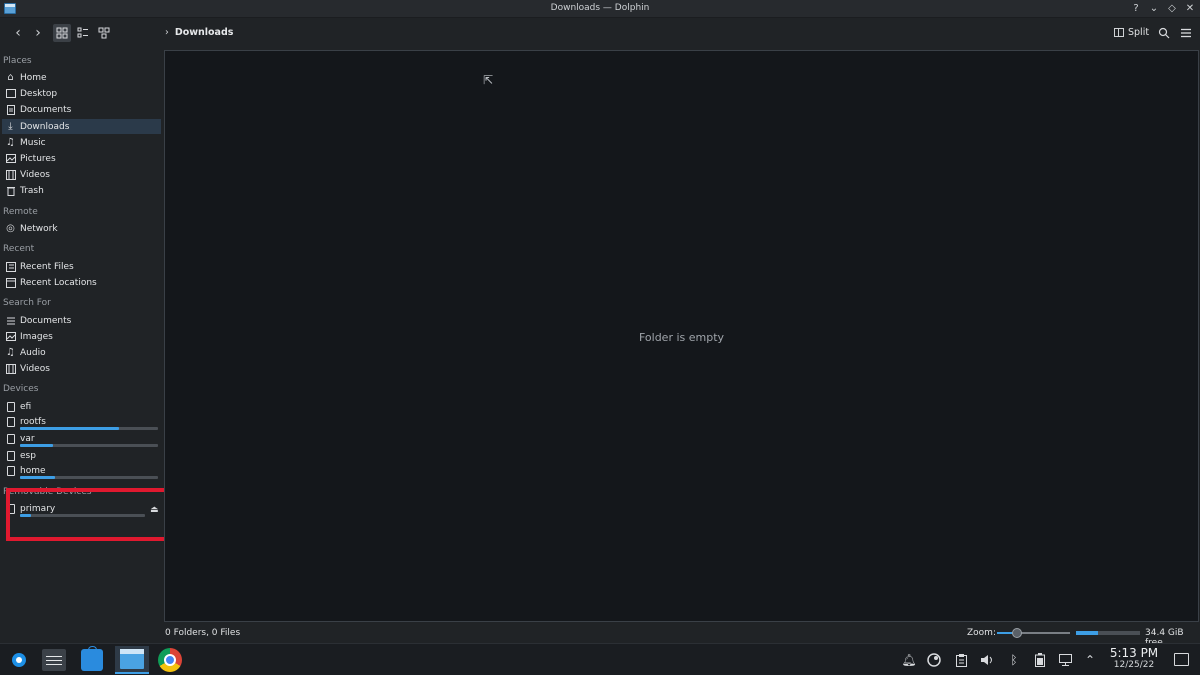  Describe the element at coordinates (81, 190) in the screenshot. I see `sidebar-item-trash: Trash` at that location.